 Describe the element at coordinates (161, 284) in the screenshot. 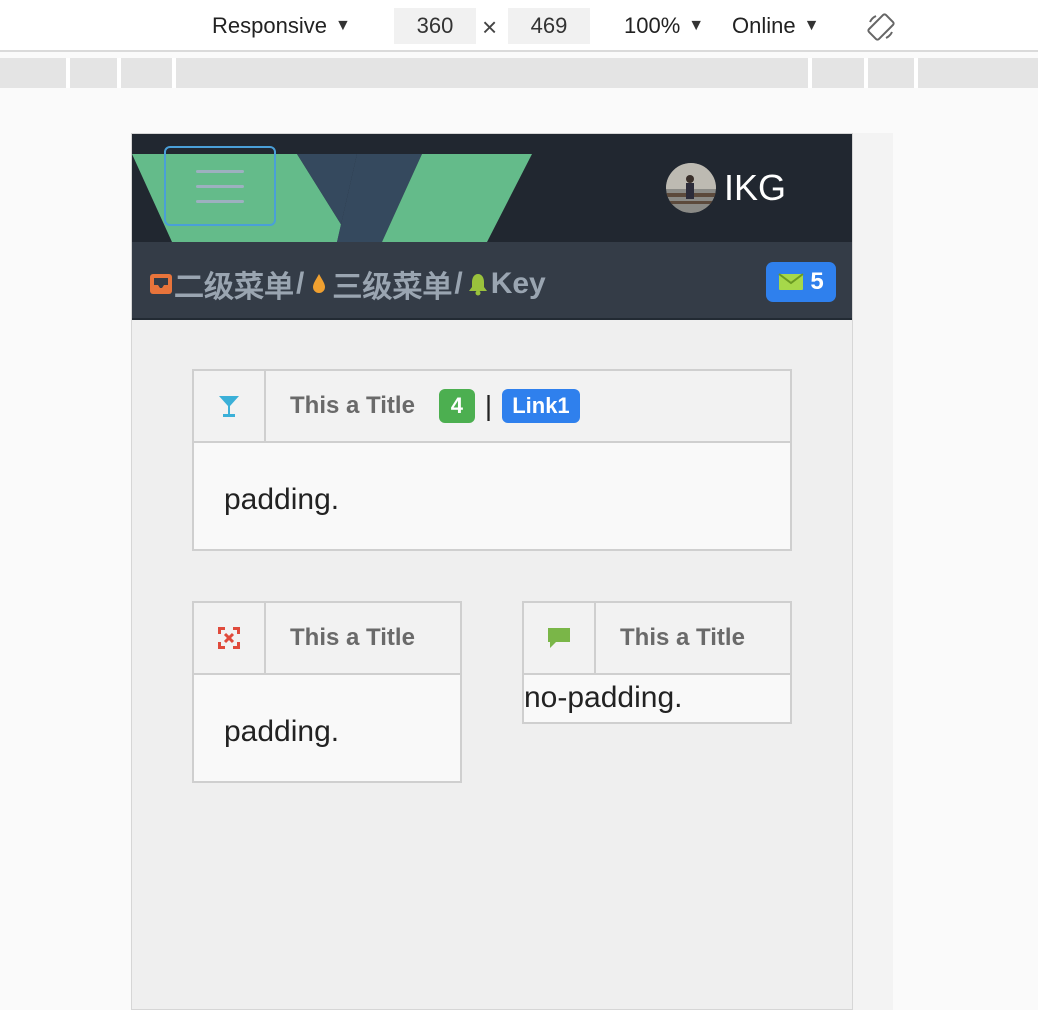

I see `inbox-icon` at that location.